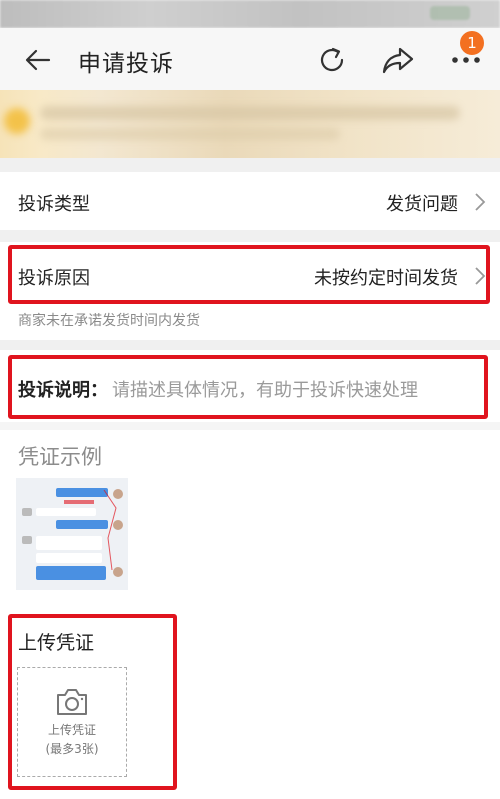  Describe the element at coordinates (422, 204) in the screenshot. I see `complaint-type-value: 发货问题` at that location.